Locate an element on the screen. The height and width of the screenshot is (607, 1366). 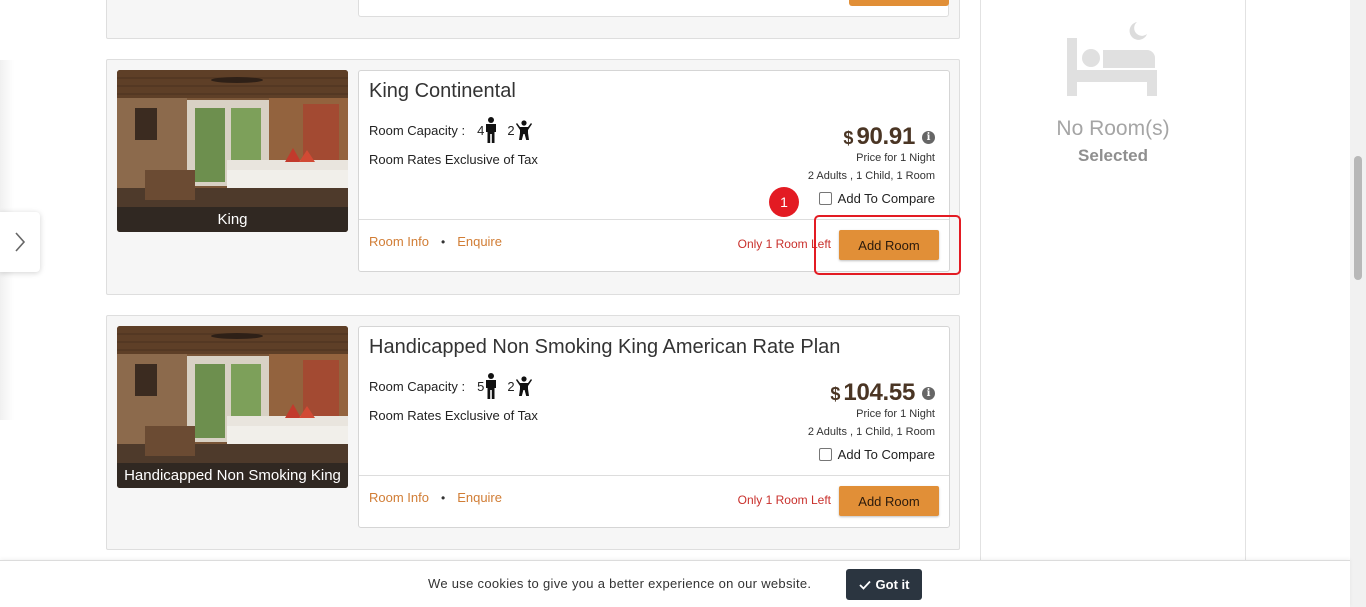
room-card-previous is located at coordinates (533, 19).